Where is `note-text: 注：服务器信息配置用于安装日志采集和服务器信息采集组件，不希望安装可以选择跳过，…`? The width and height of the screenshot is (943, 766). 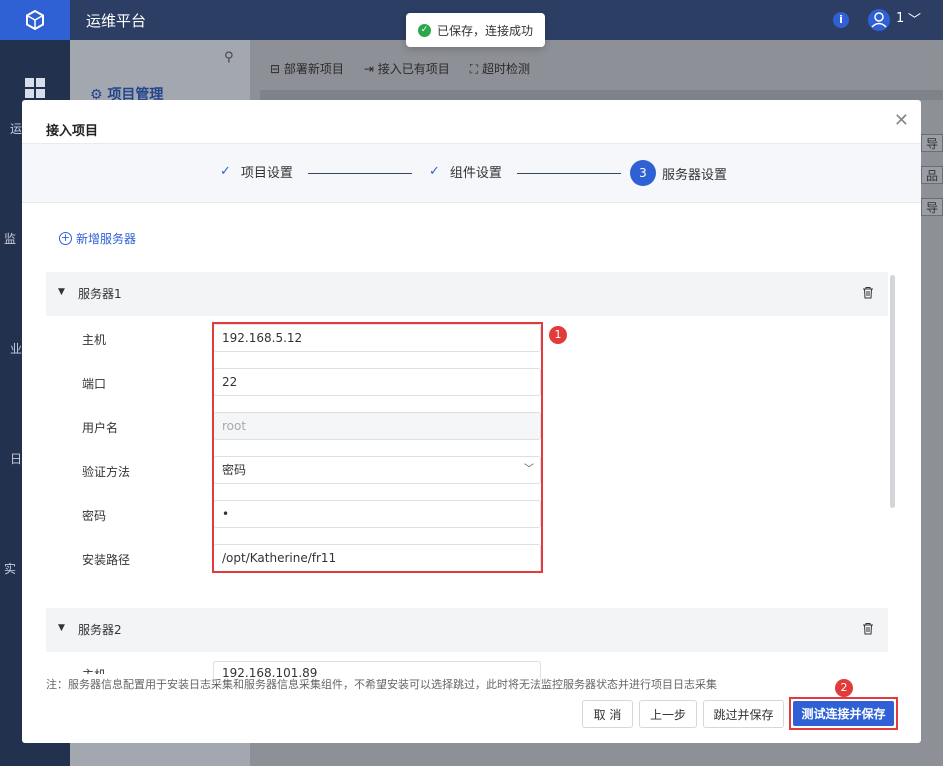
note-text: 注：服务器信息配置用于安装日志采集和服务器信息采集组件，不希望安装可以选择跳过，… is located at coordinates (381, 684).